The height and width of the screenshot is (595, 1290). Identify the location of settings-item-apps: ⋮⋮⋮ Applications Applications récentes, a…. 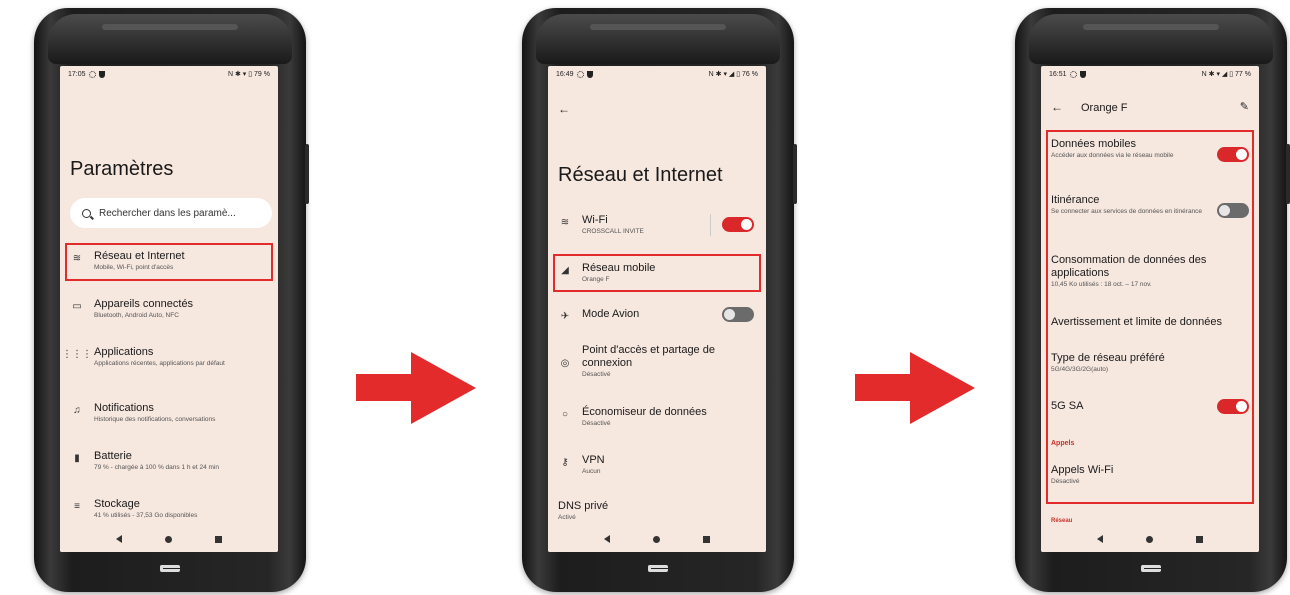
(169, 357).